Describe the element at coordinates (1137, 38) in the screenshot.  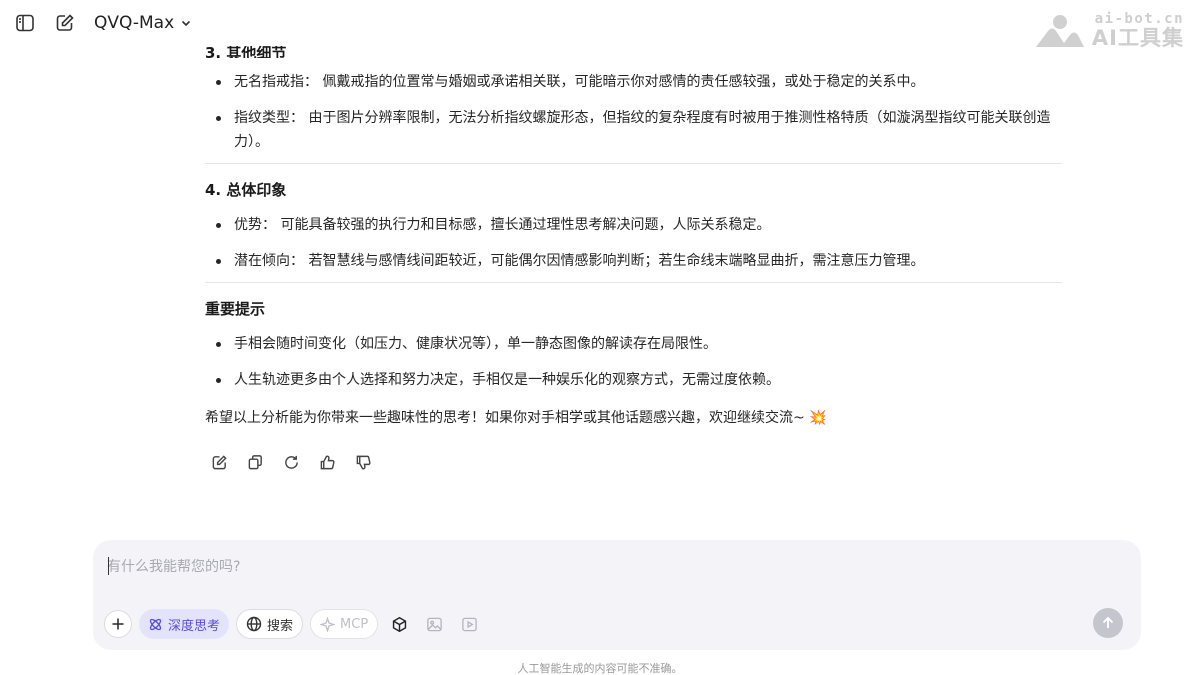
I see `brand-name: AI工具集` at that location.